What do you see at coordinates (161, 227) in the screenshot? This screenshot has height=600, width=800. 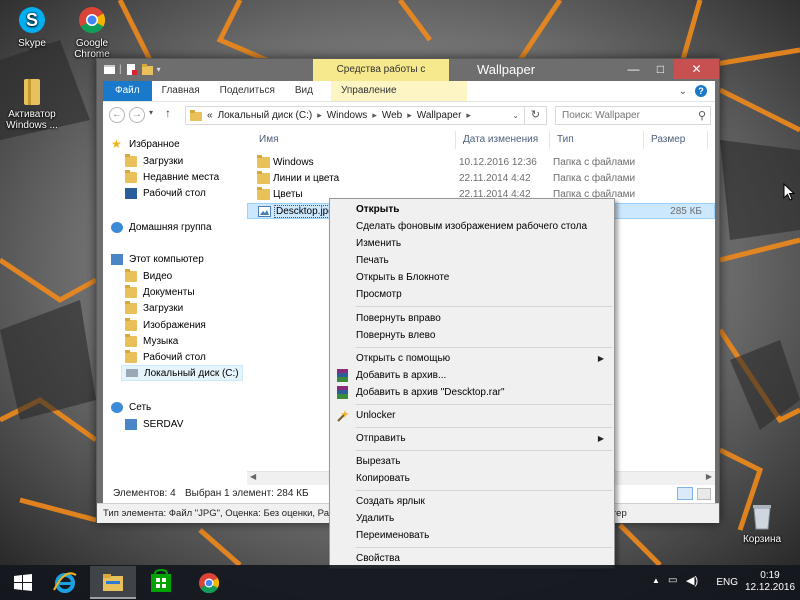 I see `nav-homegroup: Домашняя группа` at bounding box center [161, 227].